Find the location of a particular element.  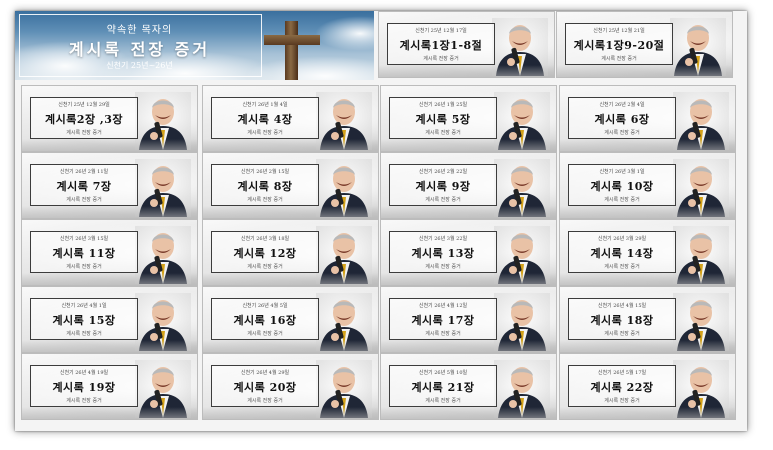

video-title: 계시록 19장 is located at coordinates (84, 387).